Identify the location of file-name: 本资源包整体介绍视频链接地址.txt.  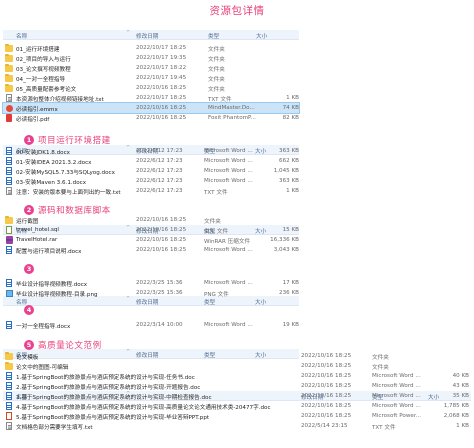
(60, 100).